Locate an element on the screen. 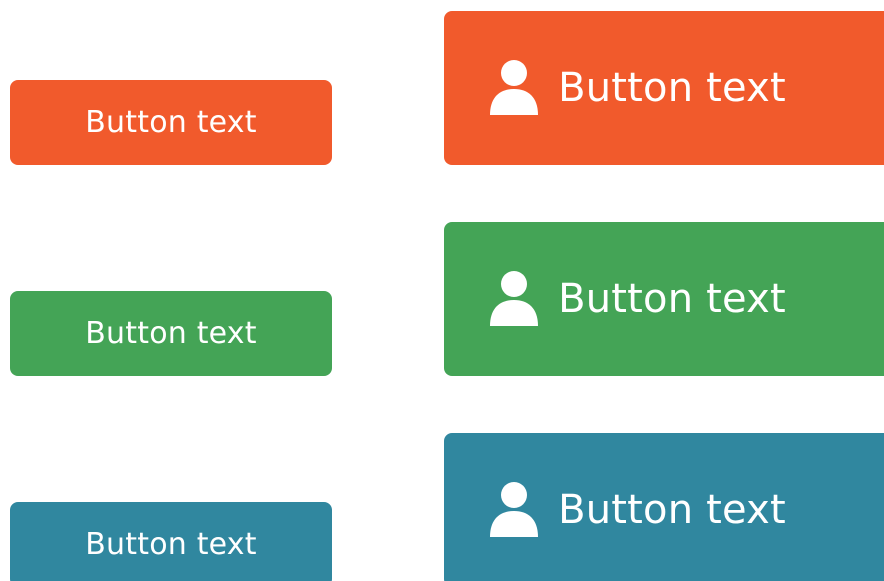  green-icon-button: Button text is located at coordinates (664, 299).